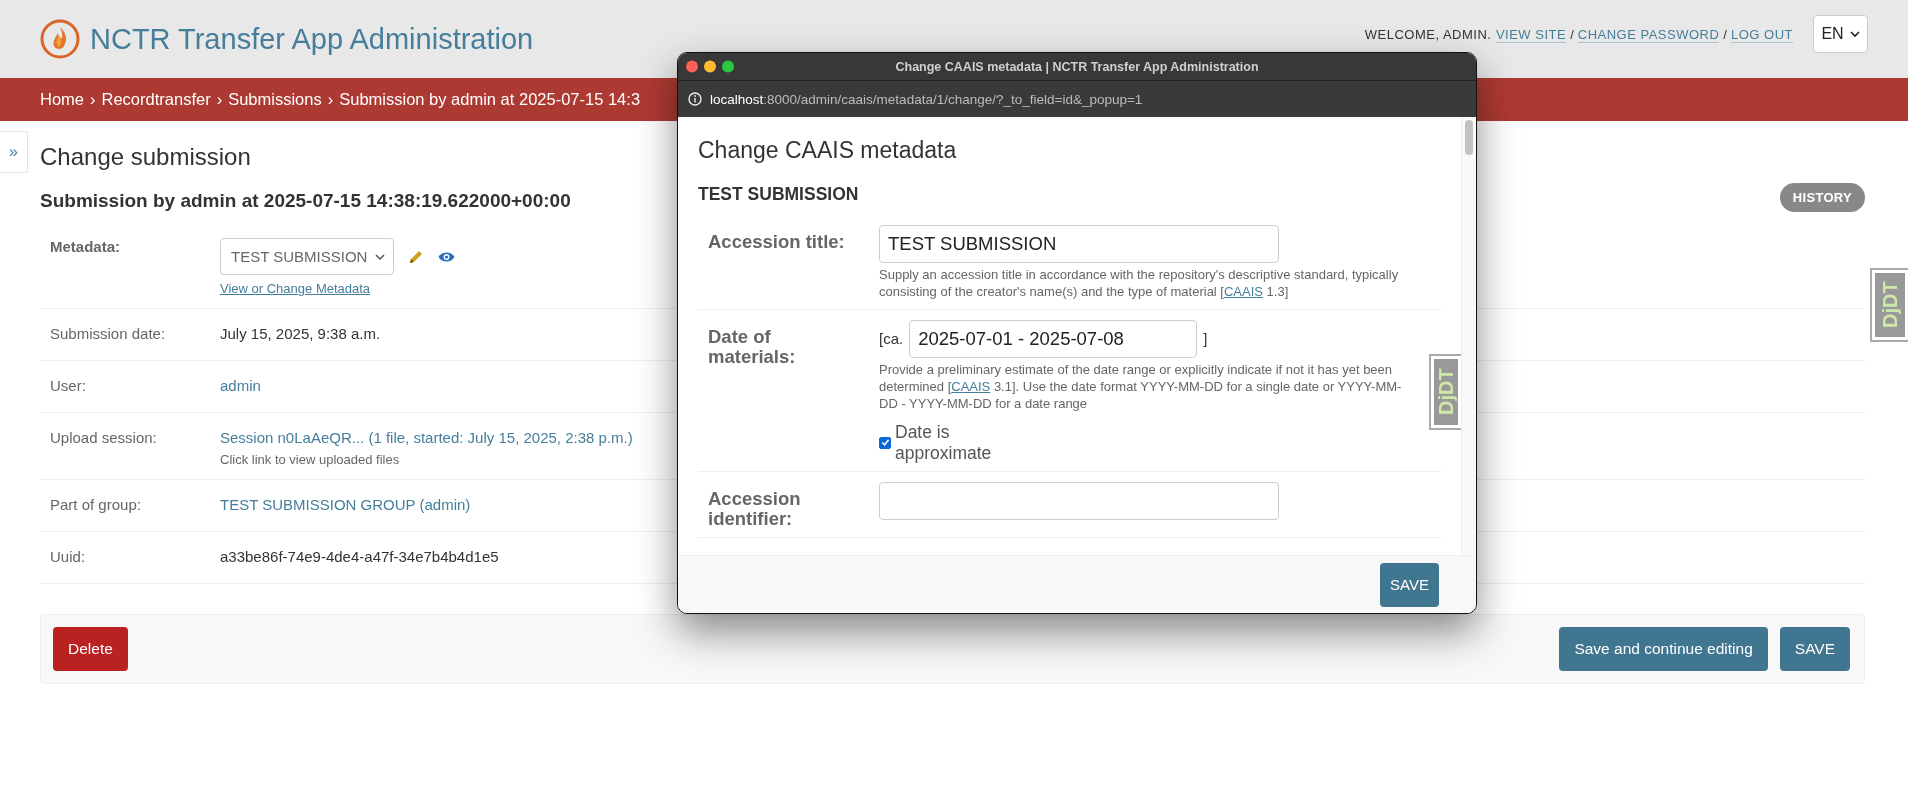 This screenshot has width=1908, height=788. I want to click on field-label: Uuid:, so click(68, 557).